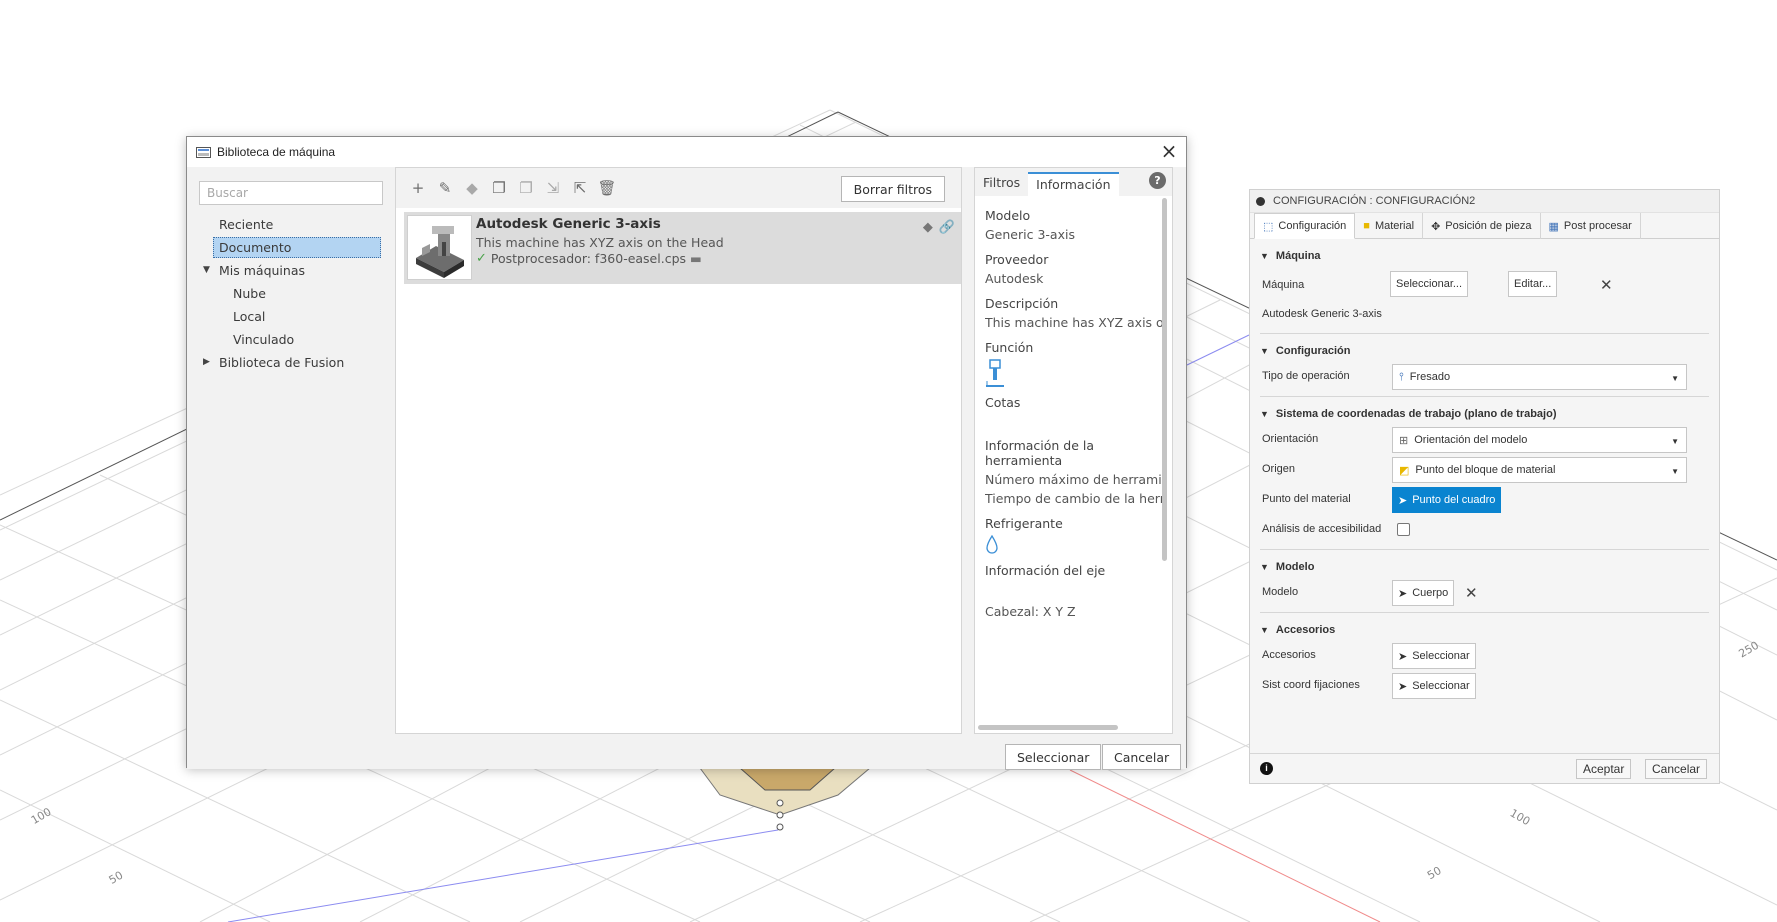 The width and height of the screenshot is (1777, 922). I want to click on fixtures-select-button: ➤ Seleccionar, so click(1434, 656).